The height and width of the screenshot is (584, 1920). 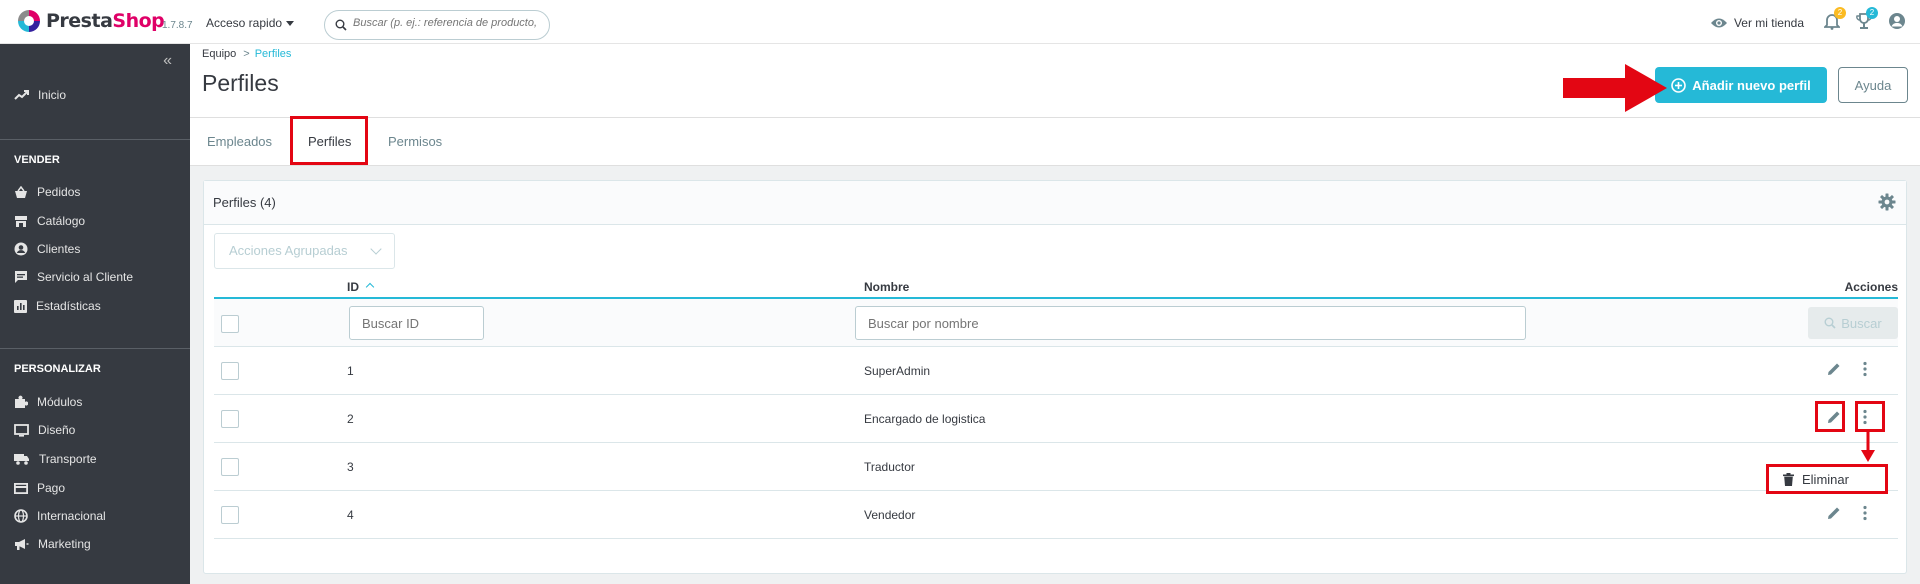 What do you see at coordinates (1840, 13) in the screenshot?
I see `notifications-badge: 2` at bounding box center [1840, 13].